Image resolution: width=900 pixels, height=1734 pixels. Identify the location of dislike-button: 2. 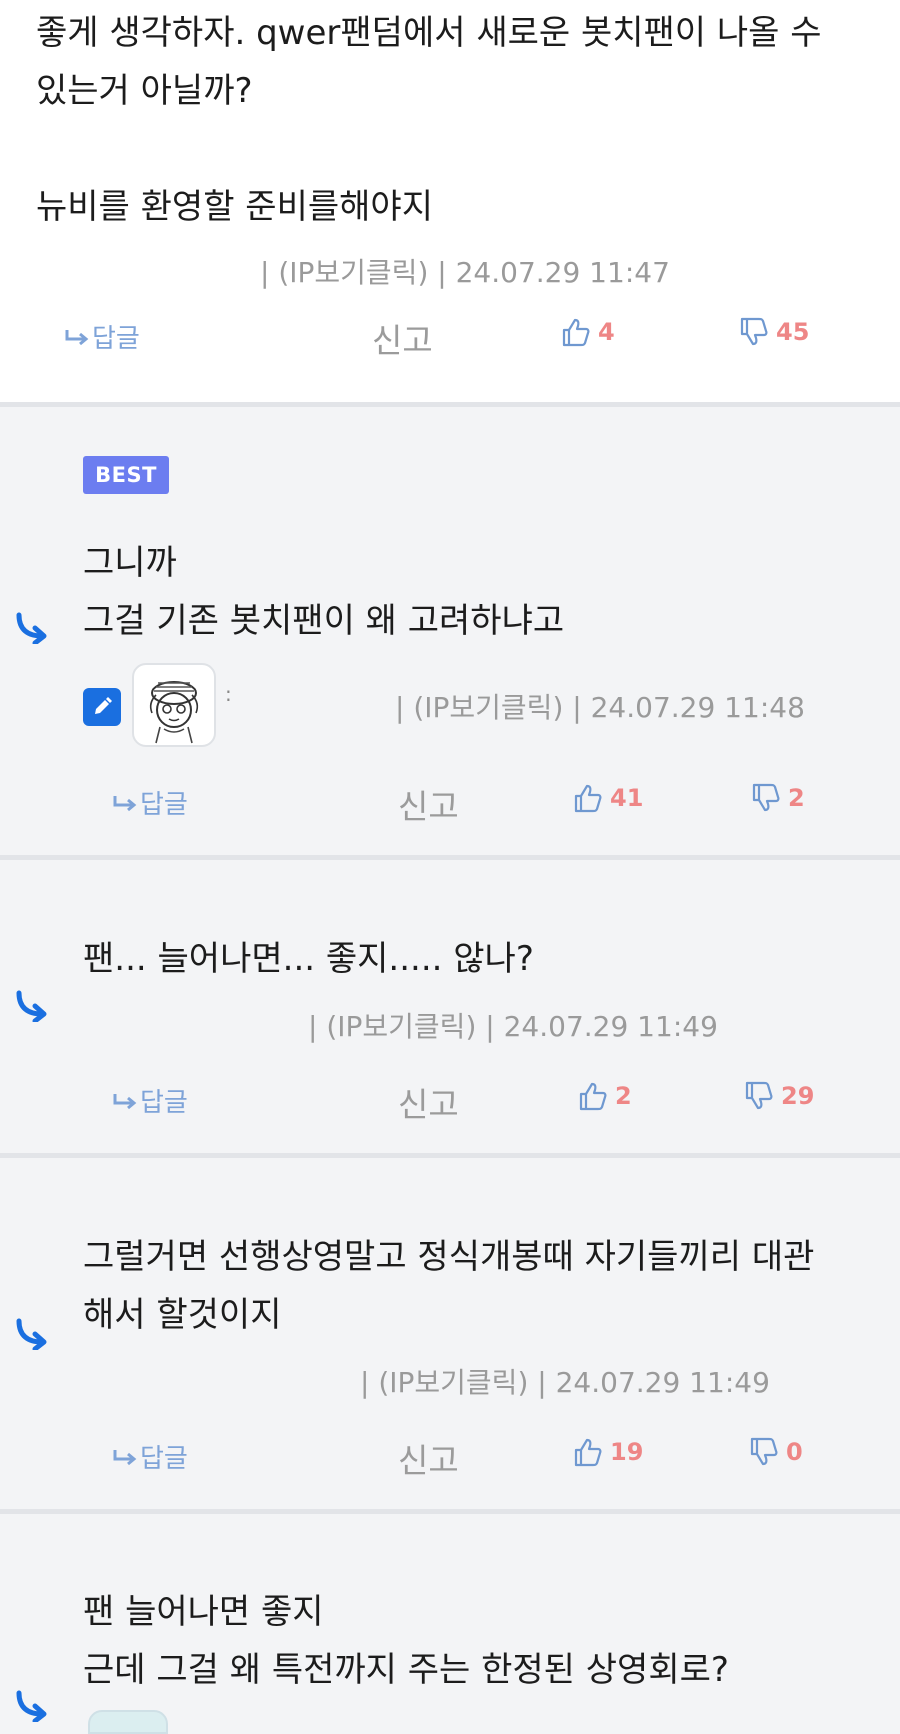
(777, 798).